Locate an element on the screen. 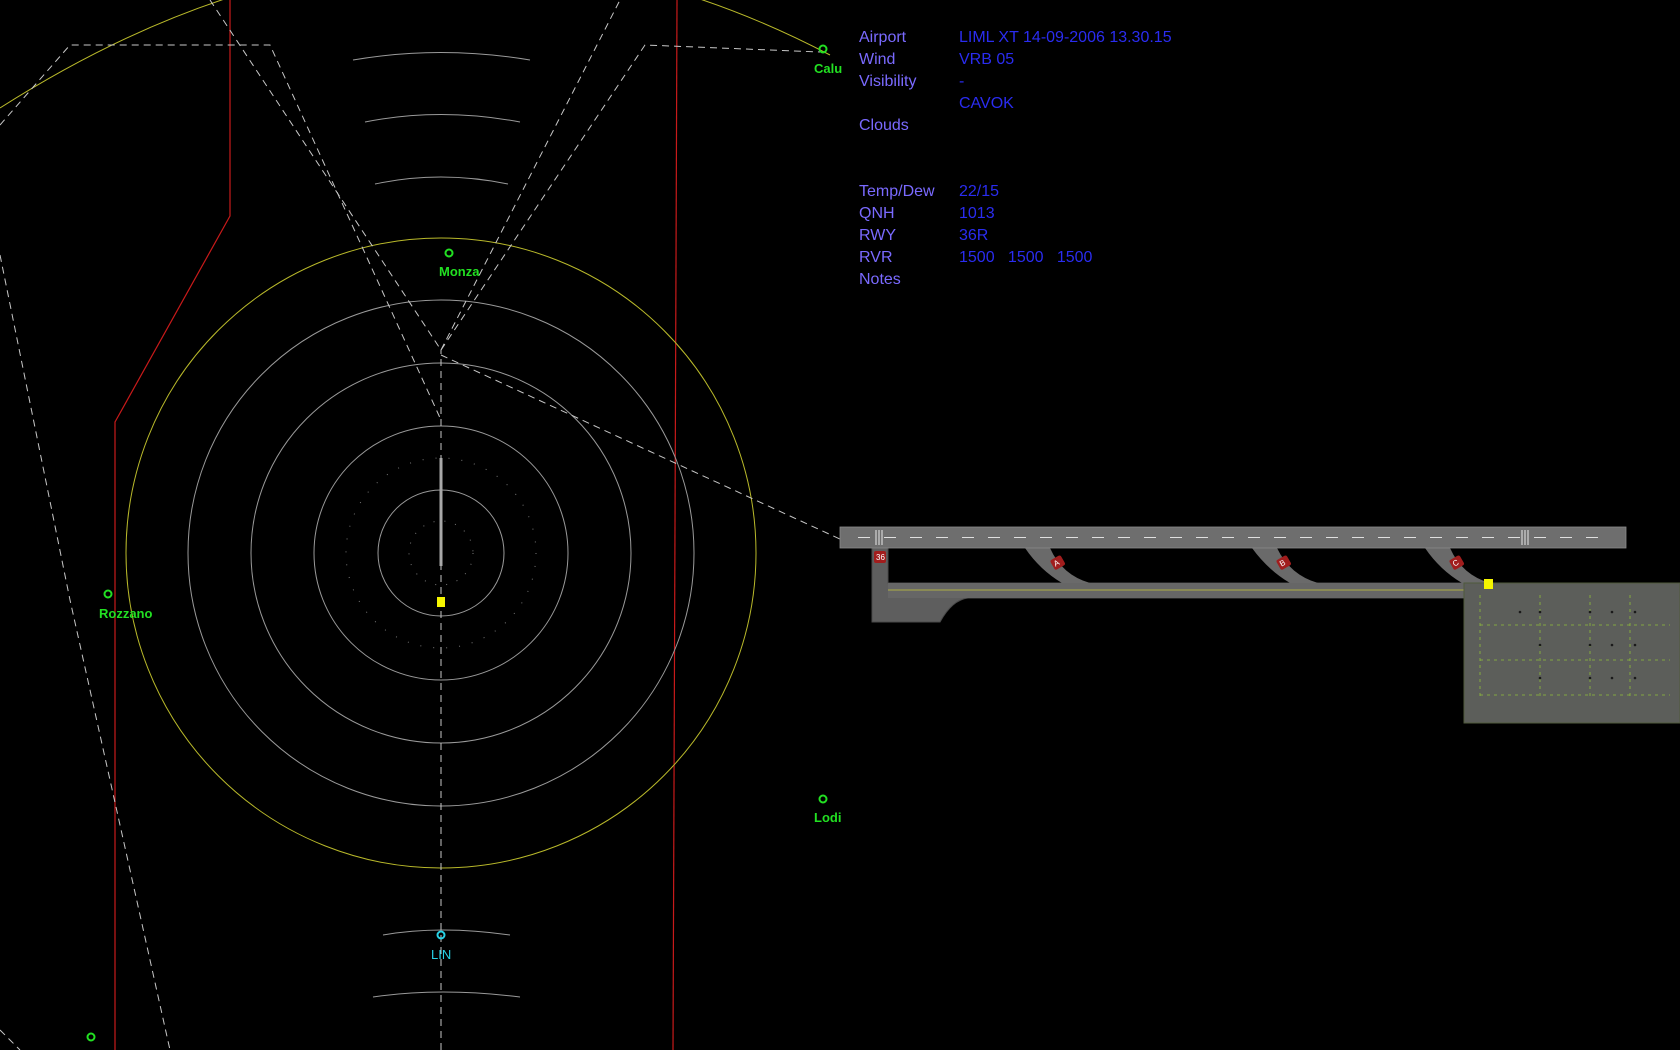 This screenshot has height=1050, width=1680. sign-36-icon: 36 is located at coordinates (880, 557).